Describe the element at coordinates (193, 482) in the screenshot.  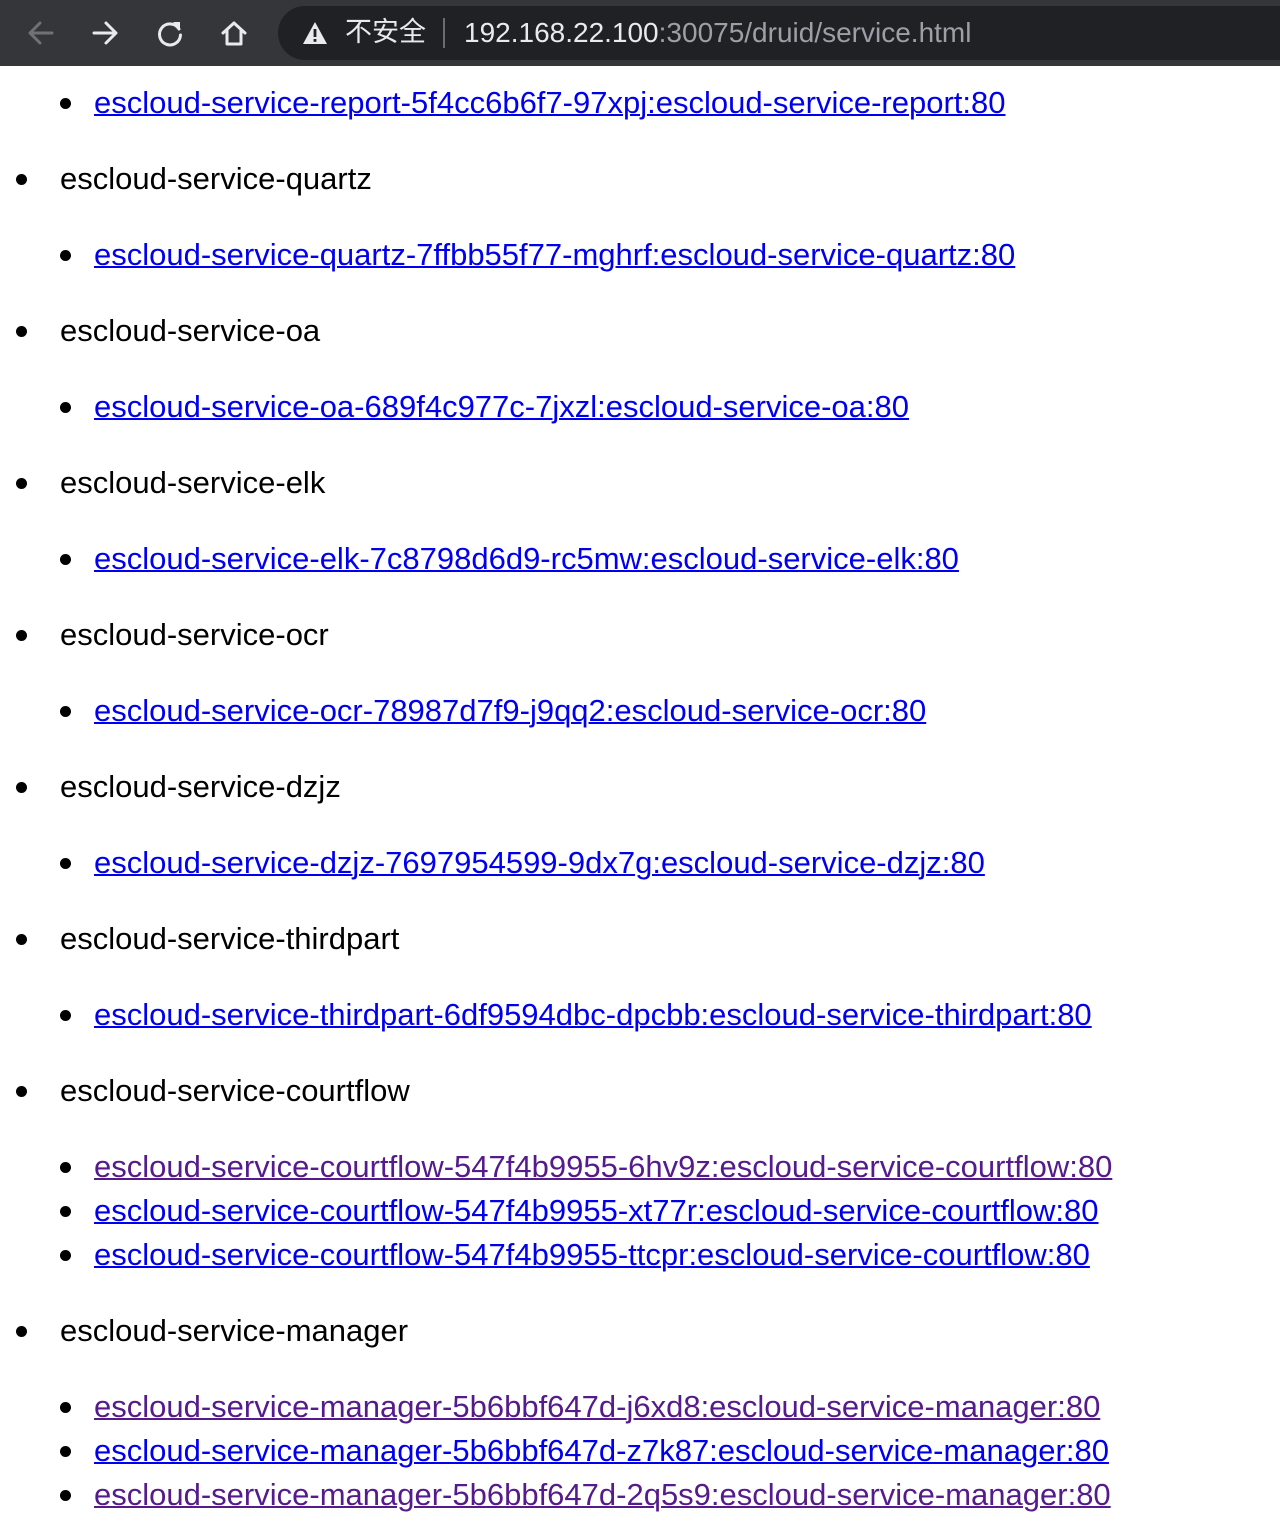
I see `service-name: escloud-service-elk` at that location.